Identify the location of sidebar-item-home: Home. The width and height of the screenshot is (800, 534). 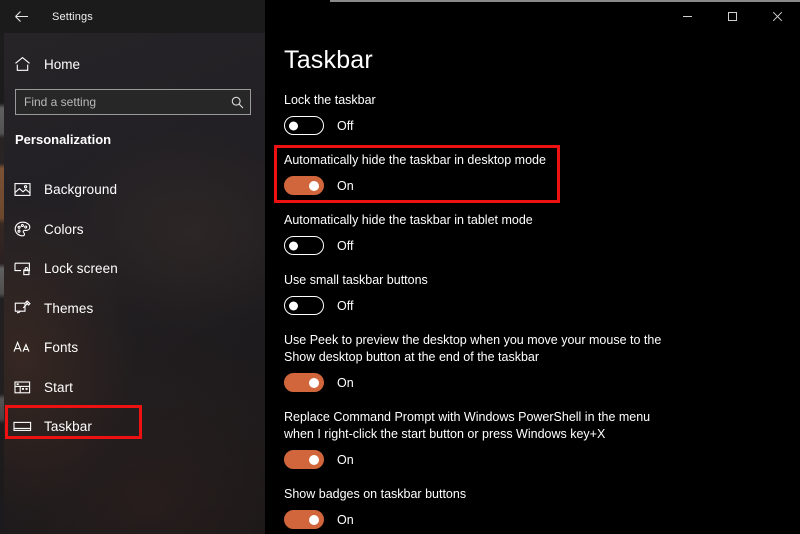
(132, 64).